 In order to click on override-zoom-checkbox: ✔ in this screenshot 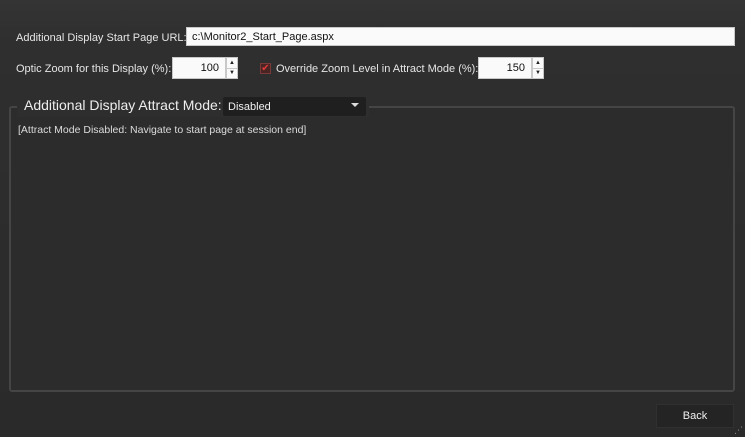, I will do `click(265, 68)`.